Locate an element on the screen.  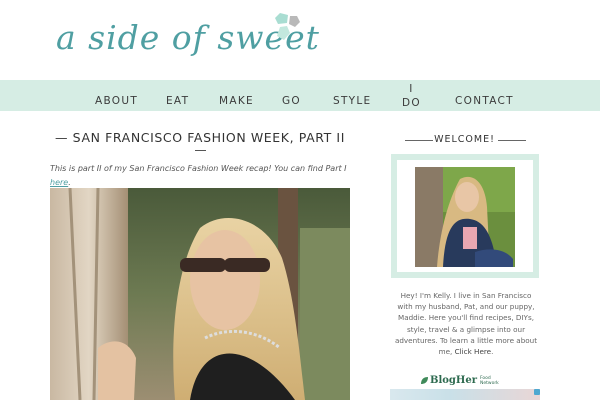
ad-banner is located at coordinates (465, 394).